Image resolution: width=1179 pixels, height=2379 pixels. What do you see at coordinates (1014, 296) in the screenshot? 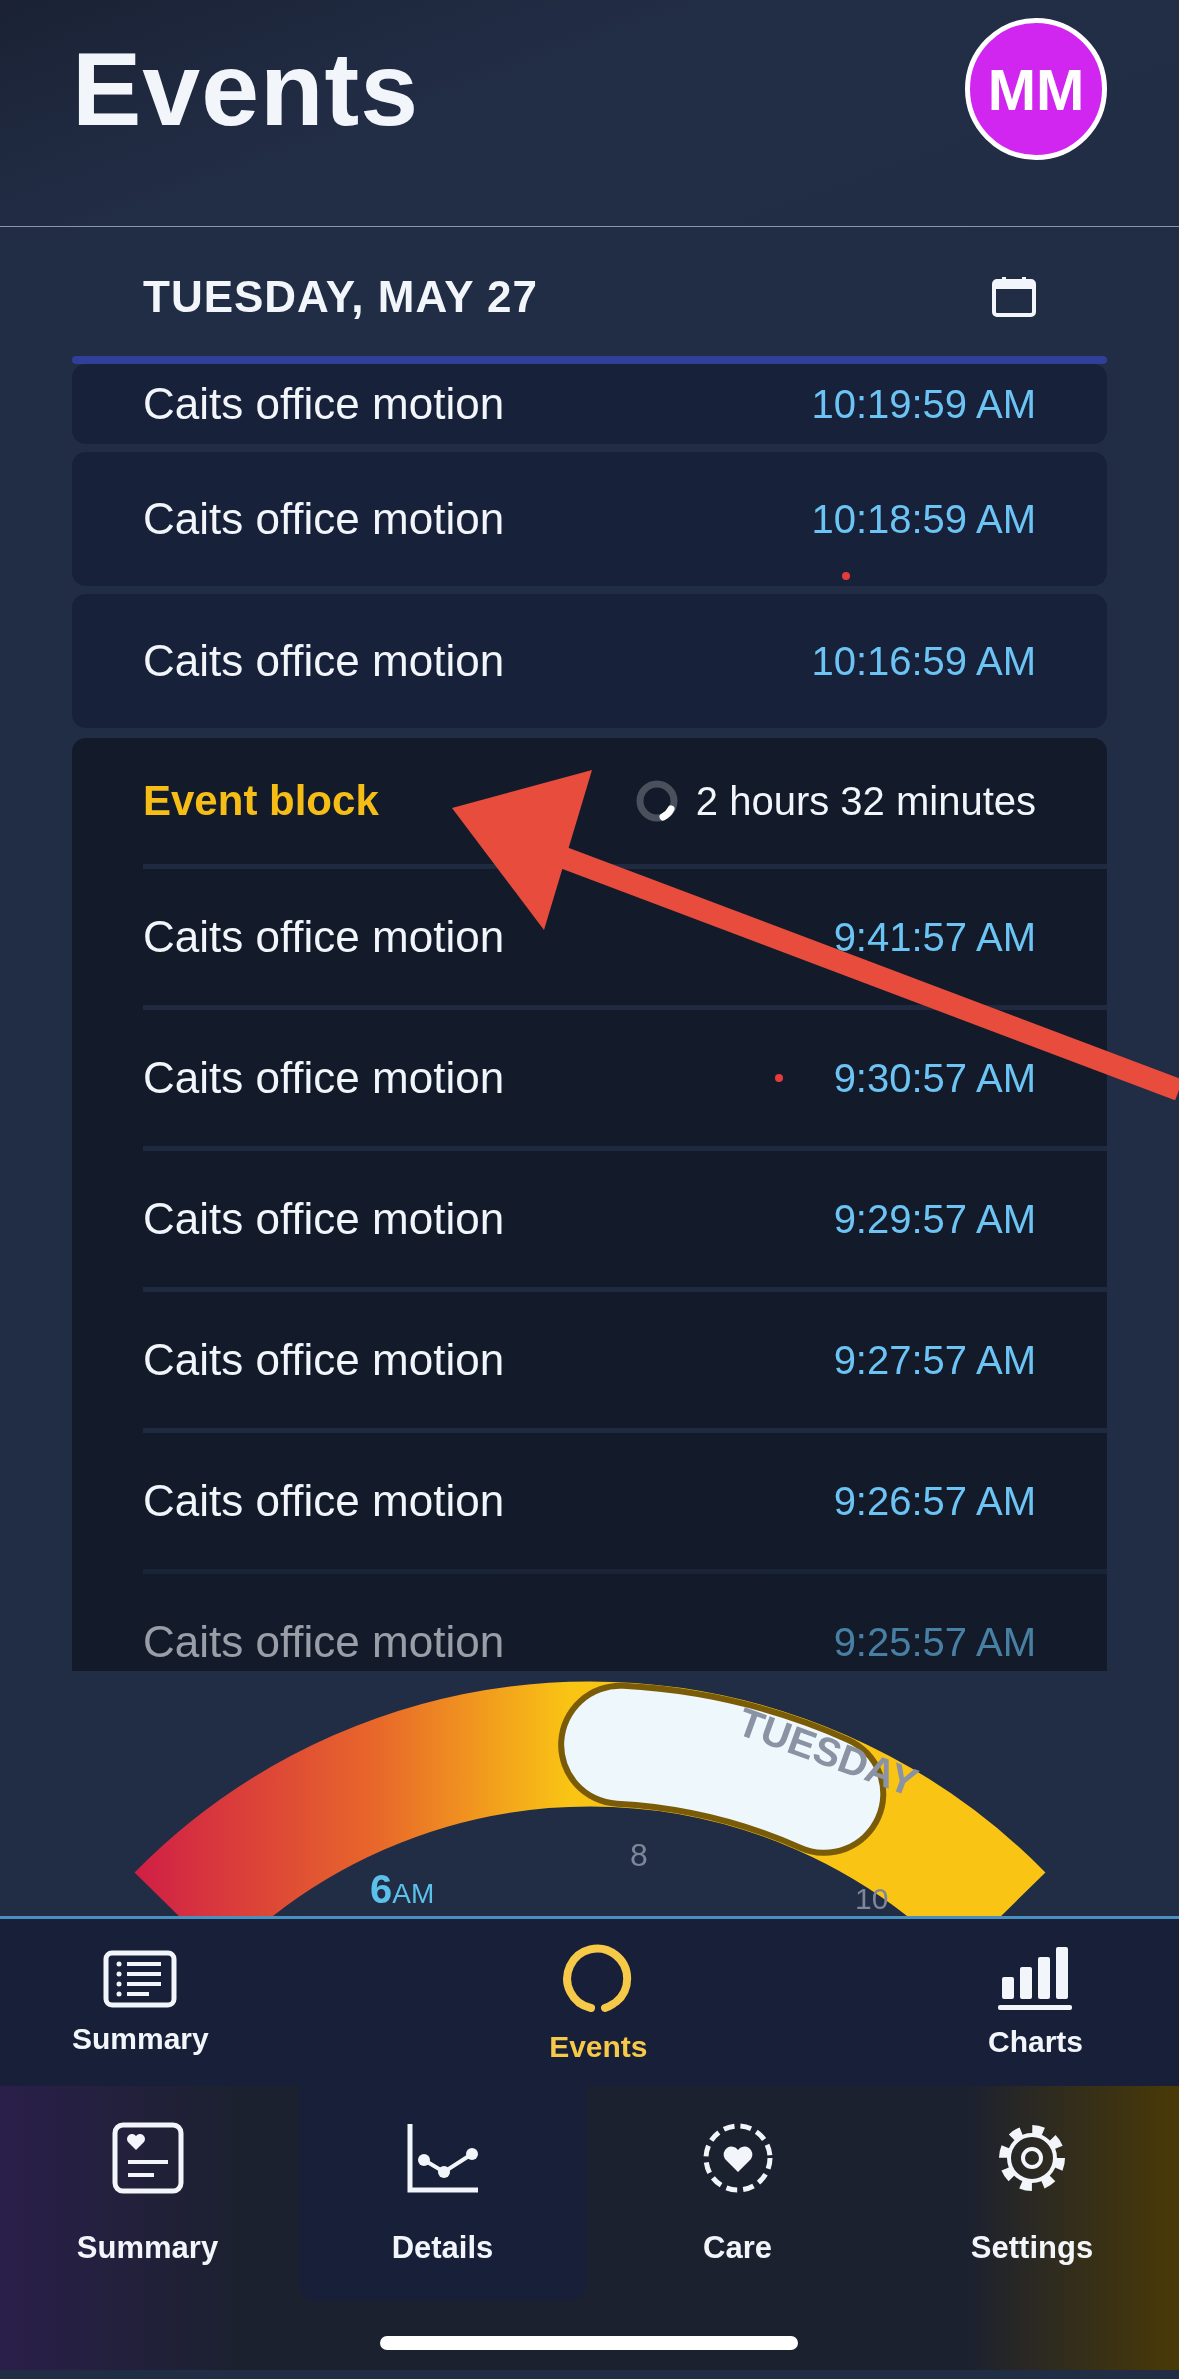
I see `calendar-icon` at bounding box center [1014, 296].